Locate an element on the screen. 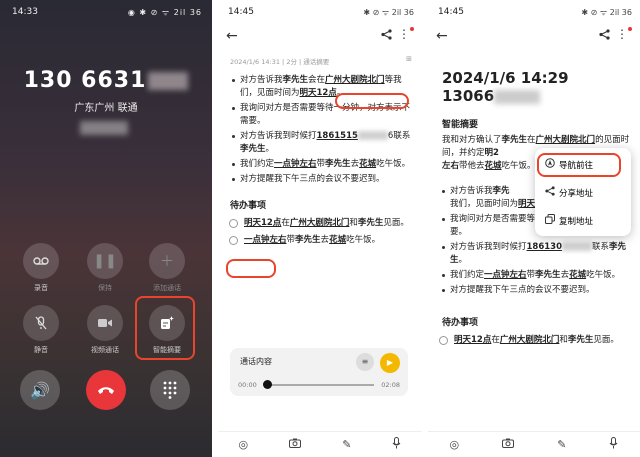 This screenshot has height=457, width=640. player-start-time: 00:00 is located at coordinates (247, 385).